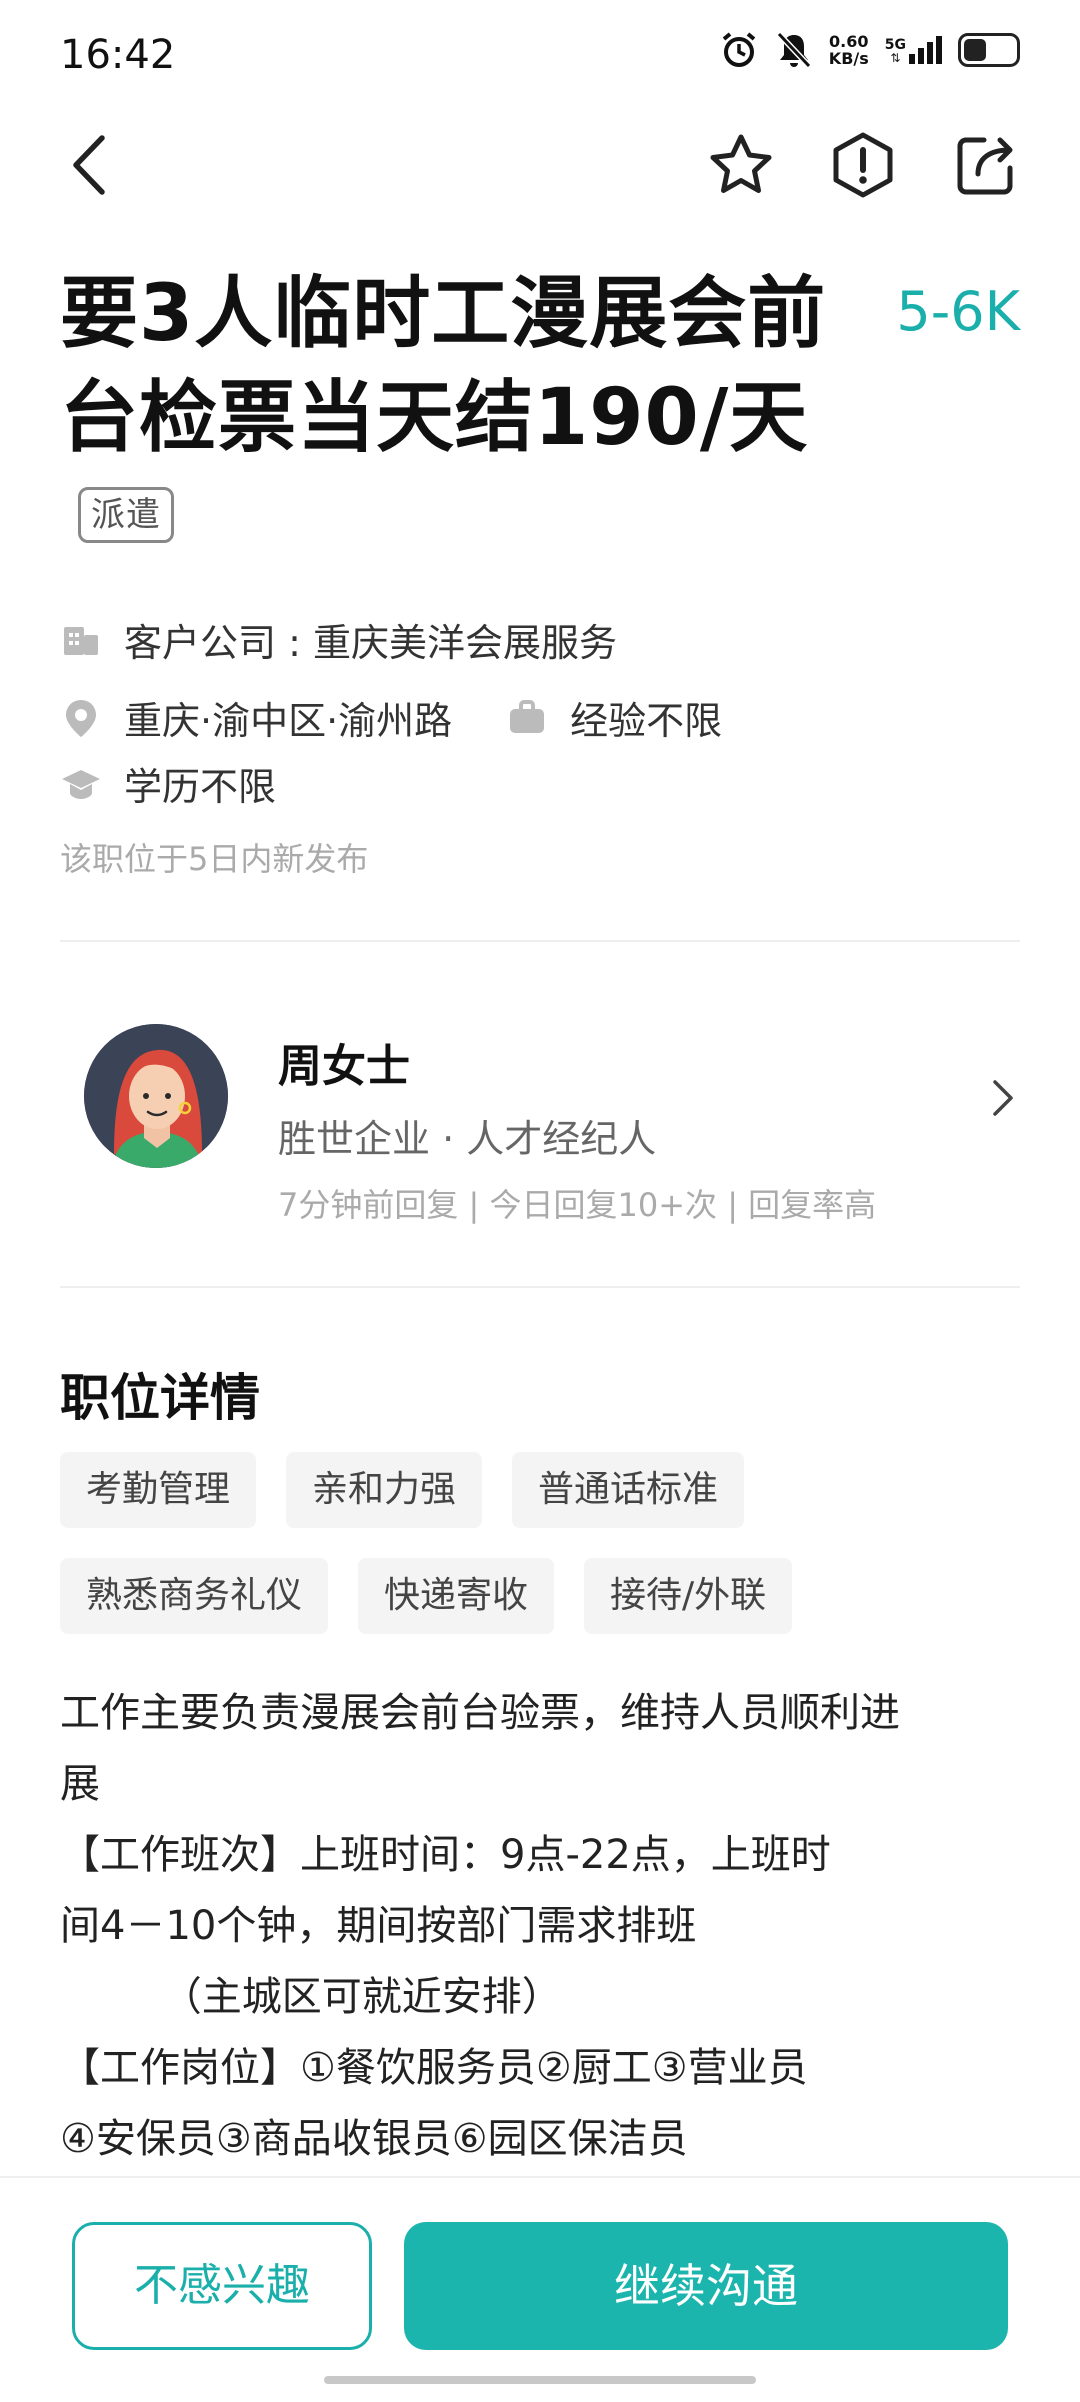 This screenshot has height=2402, width=1080. I want to click on network-type: 5G, so click(895, 45).